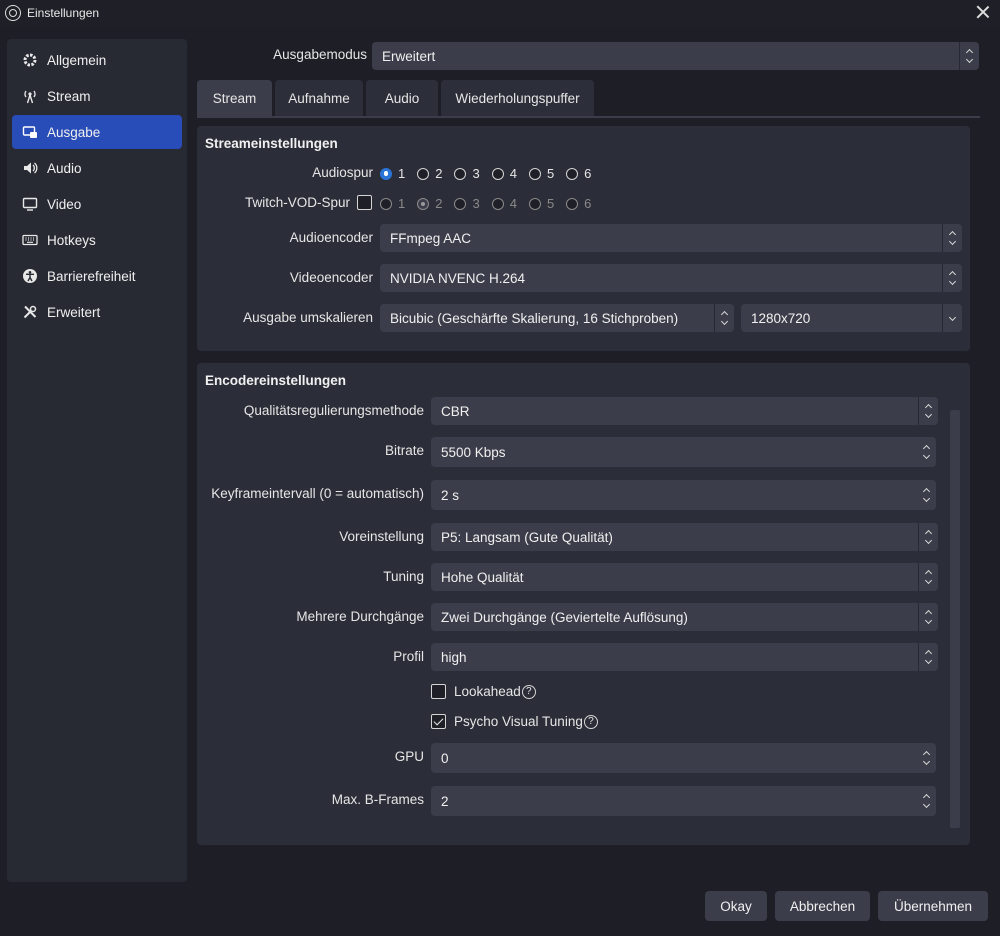 Image resolution: width=1000 pixels, height=936 pixels. What do you see at coordinates (671, 278) in the screenshot?
I see `video-encoder-select: NVIDIA NVENC H.264` at bounding box center [671, 278].